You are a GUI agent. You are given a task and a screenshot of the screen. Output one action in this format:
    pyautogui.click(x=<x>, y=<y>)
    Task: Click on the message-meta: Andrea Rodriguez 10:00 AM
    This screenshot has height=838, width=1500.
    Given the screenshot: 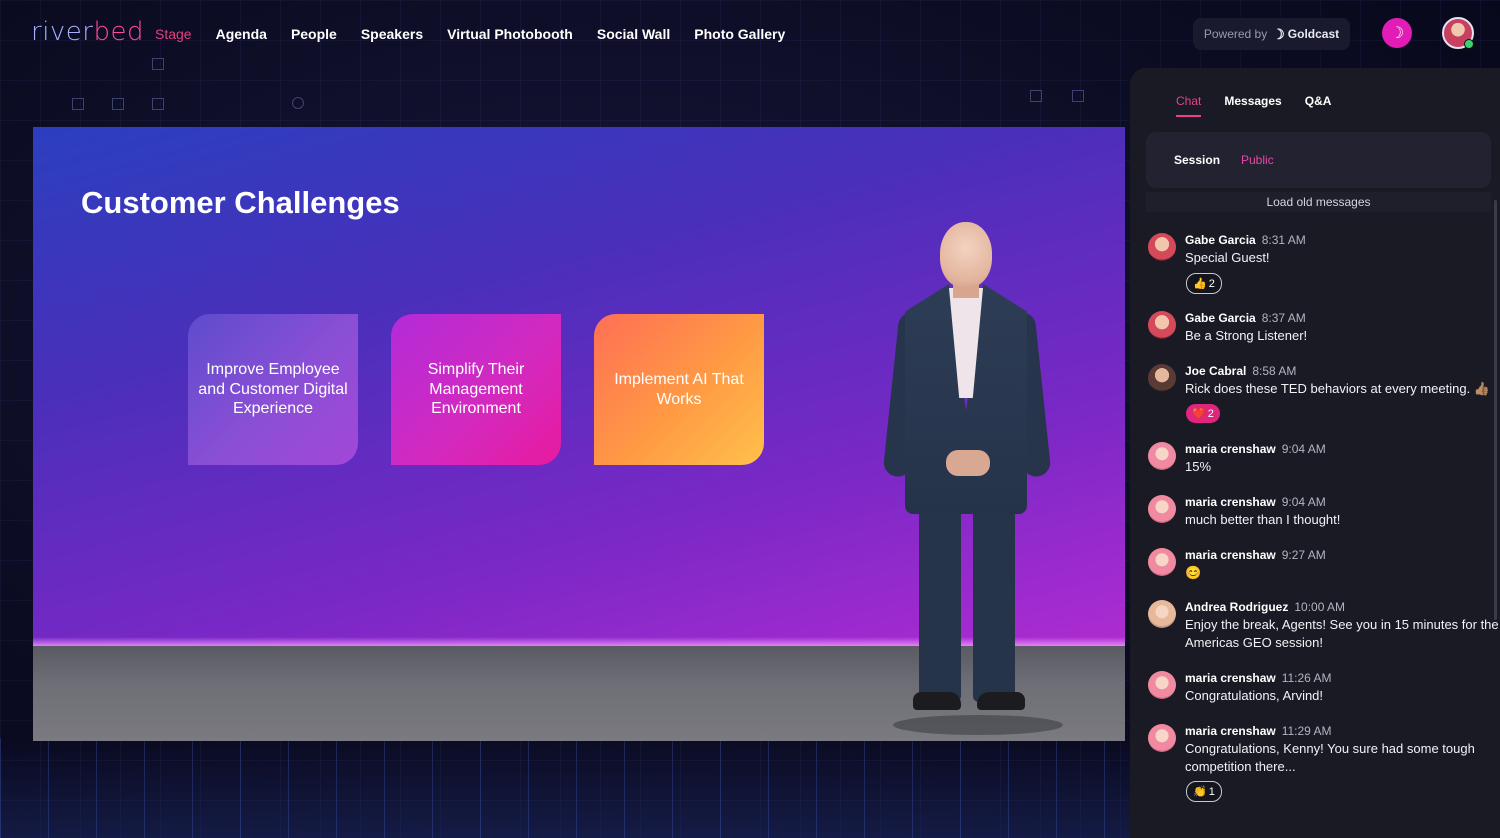 What is the action you would take?
    pyautogui.click(x=1265, y=607)
    